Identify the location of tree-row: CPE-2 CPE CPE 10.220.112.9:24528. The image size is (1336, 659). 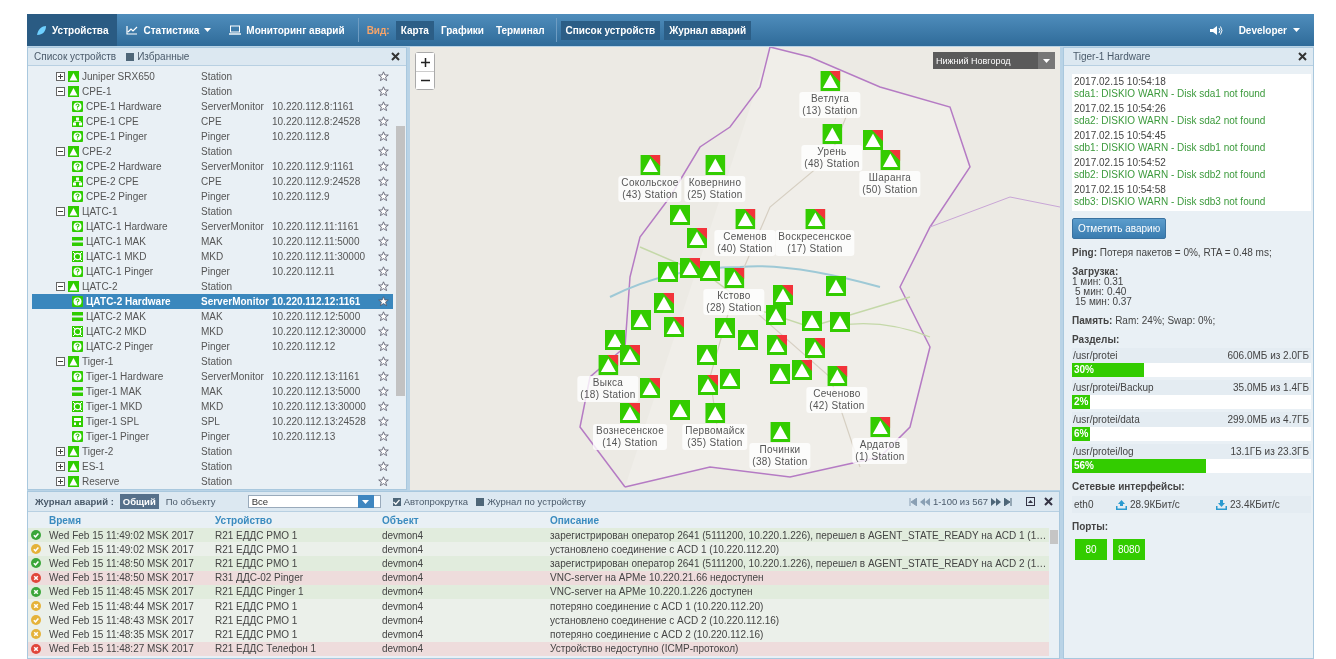
(212, 181).